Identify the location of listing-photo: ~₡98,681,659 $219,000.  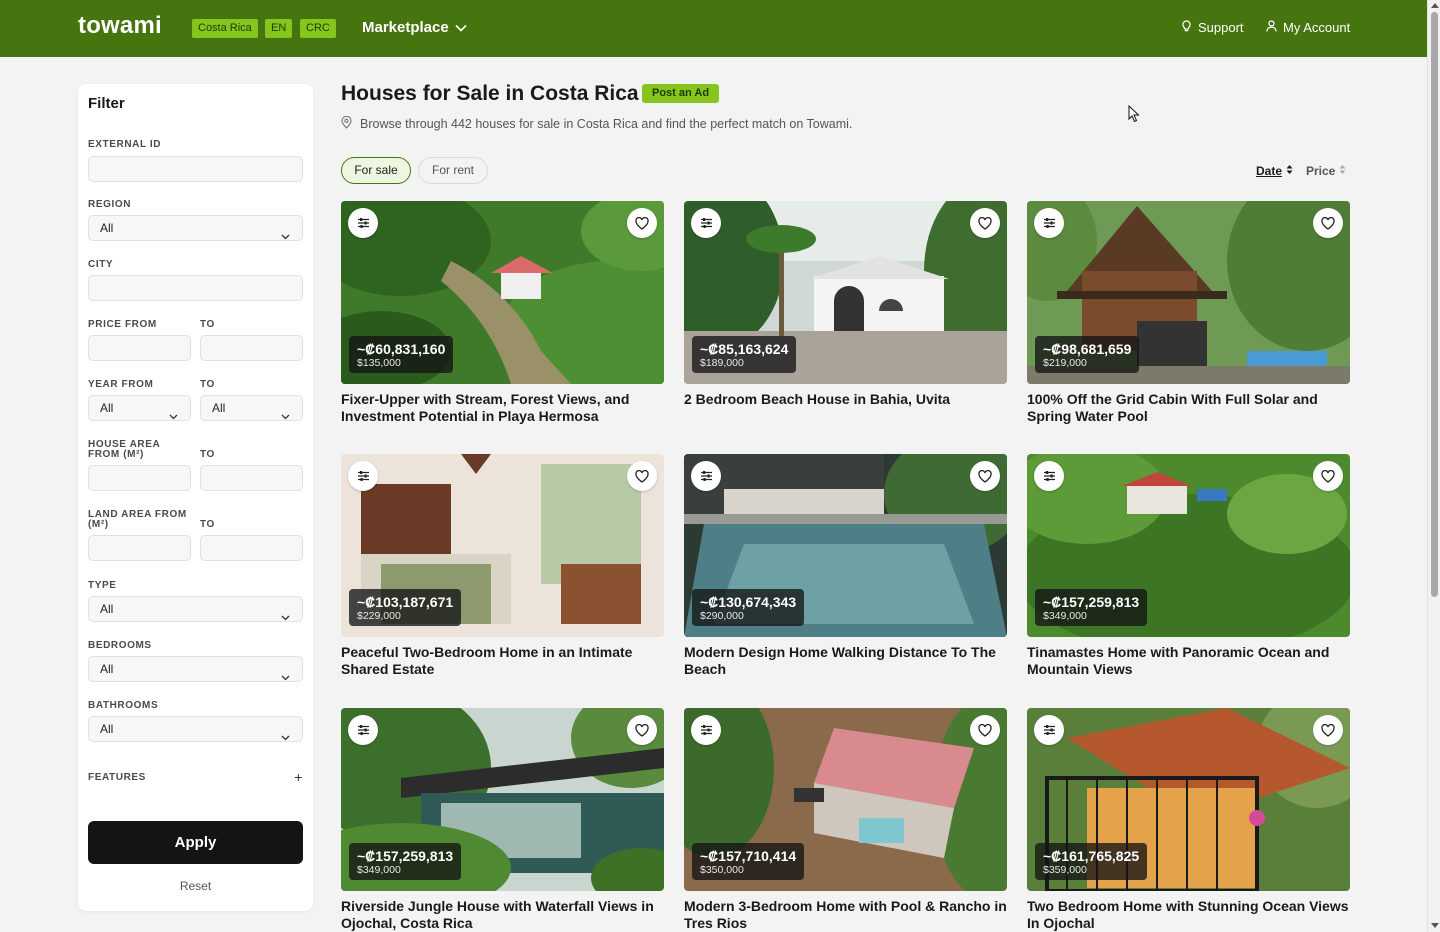
(1188, 292).